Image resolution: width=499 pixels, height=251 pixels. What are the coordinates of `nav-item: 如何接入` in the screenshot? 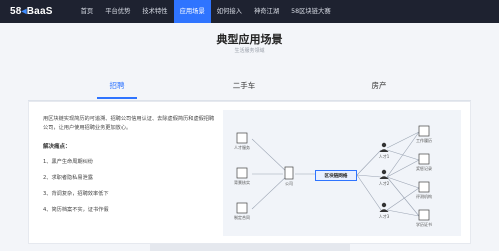 It's located at (229, 11).